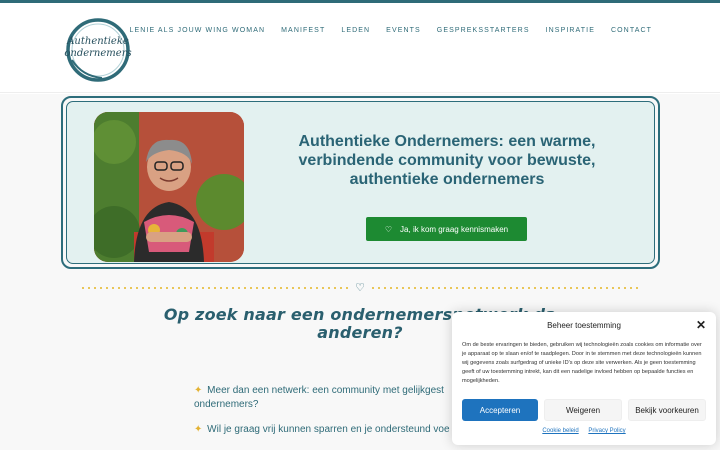  I want to click on divider-dots-right, so click(505, 288).